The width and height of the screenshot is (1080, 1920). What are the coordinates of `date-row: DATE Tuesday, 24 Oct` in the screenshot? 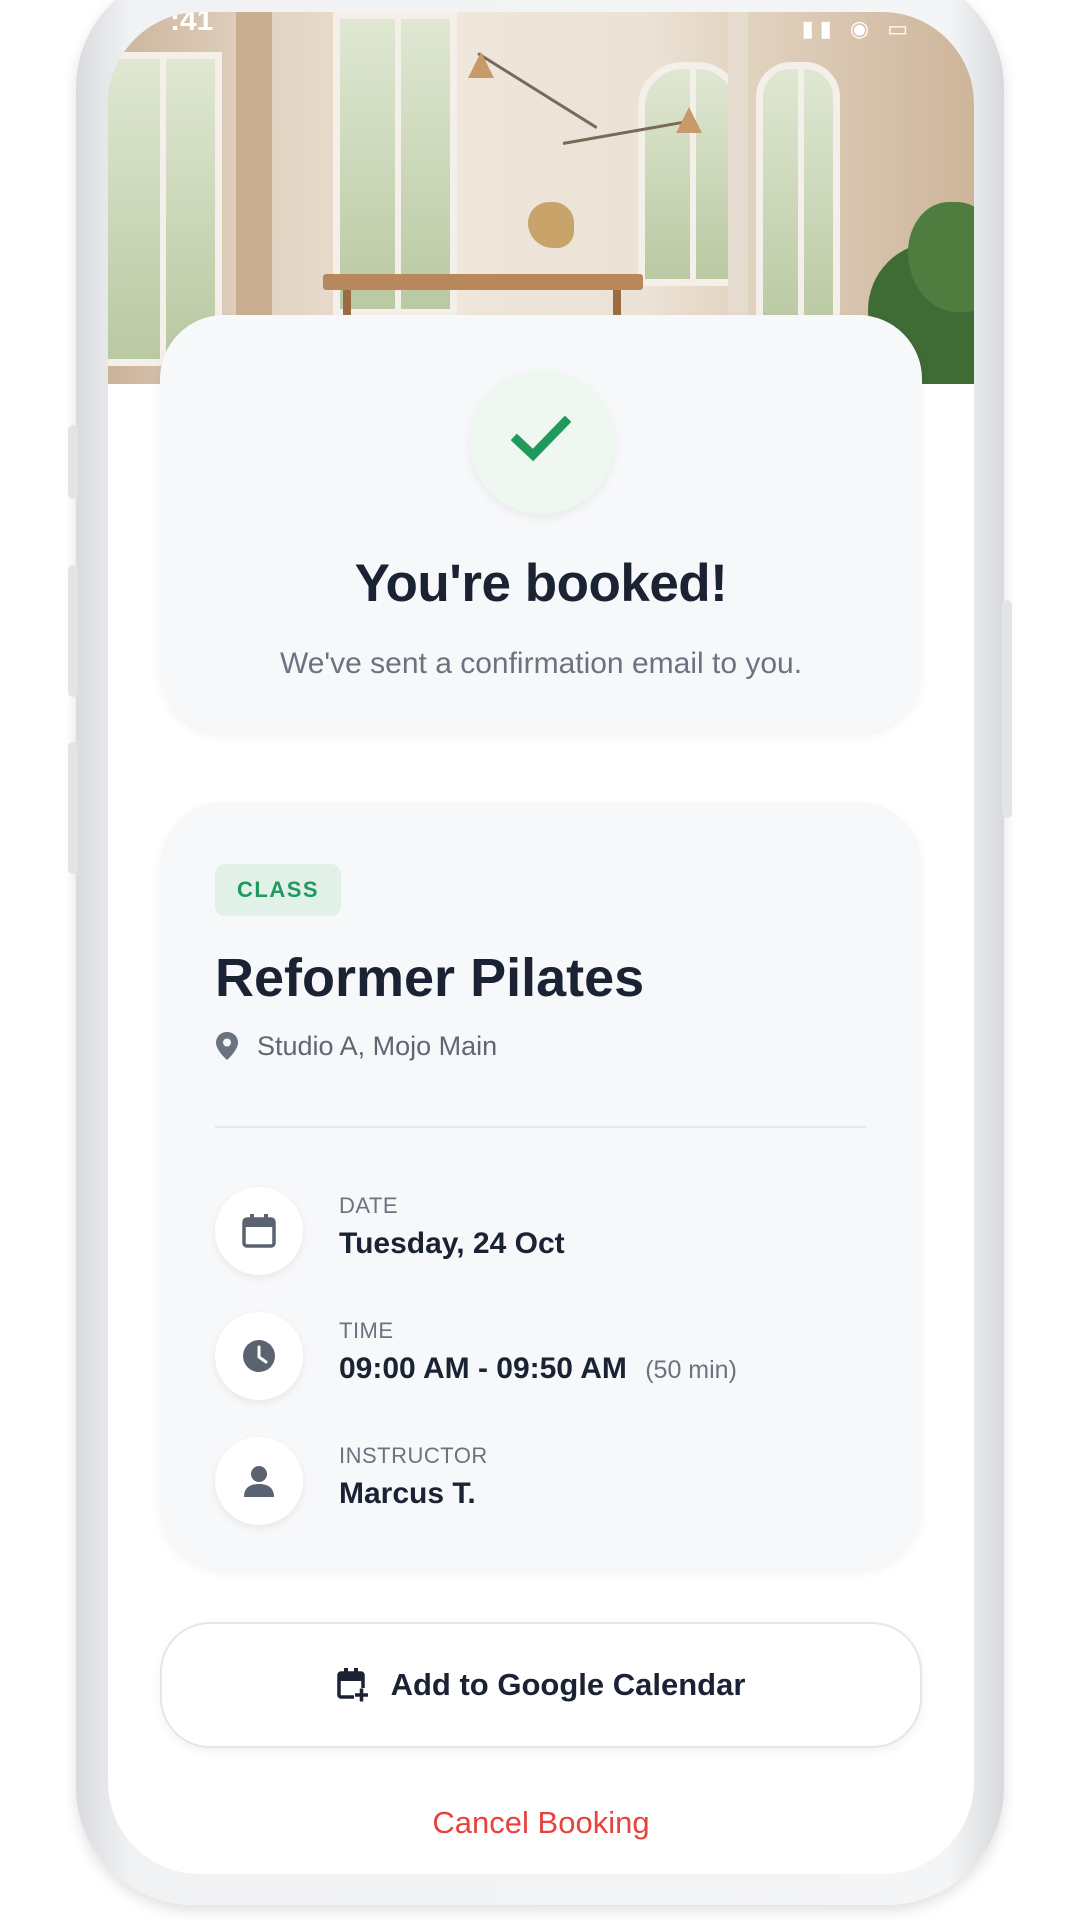 It's located at (540, 1232).